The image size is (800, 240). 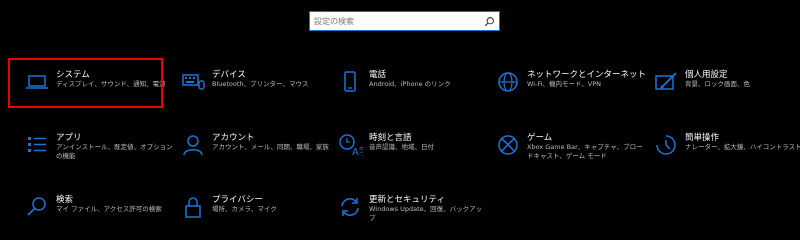 What do you see at coordinates (585, 151) in the screenshot?
I see `tile-subtitle: Xbox Game Bar、キャプチャ、ブロードキャスト、ゲーム モード` at bounding box center [585, 151].